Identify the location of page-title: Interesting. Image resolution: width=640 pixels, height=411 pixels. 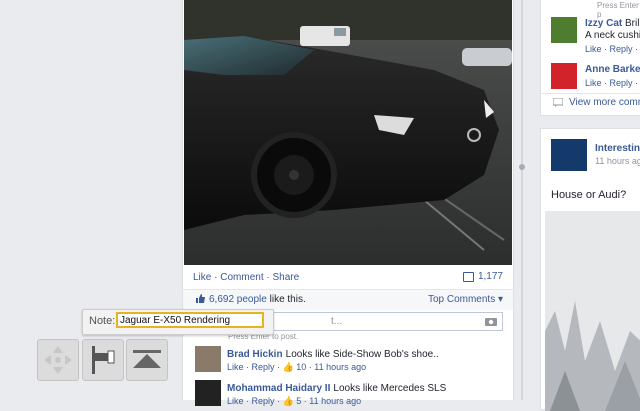
(617, 148).